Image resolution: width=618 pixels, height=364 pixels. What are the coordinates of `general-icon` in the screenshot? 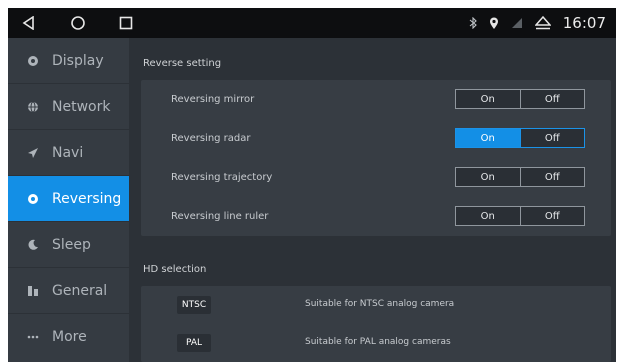 It's located at (33, 291).